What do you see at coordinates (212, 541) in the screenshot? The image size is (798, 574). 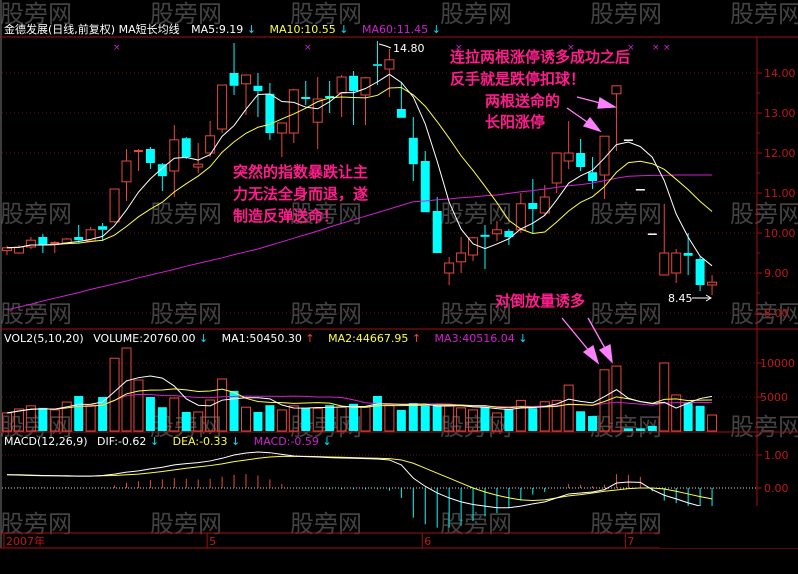 I see `x-tick-label: 5` at bounding box center [212, 541].